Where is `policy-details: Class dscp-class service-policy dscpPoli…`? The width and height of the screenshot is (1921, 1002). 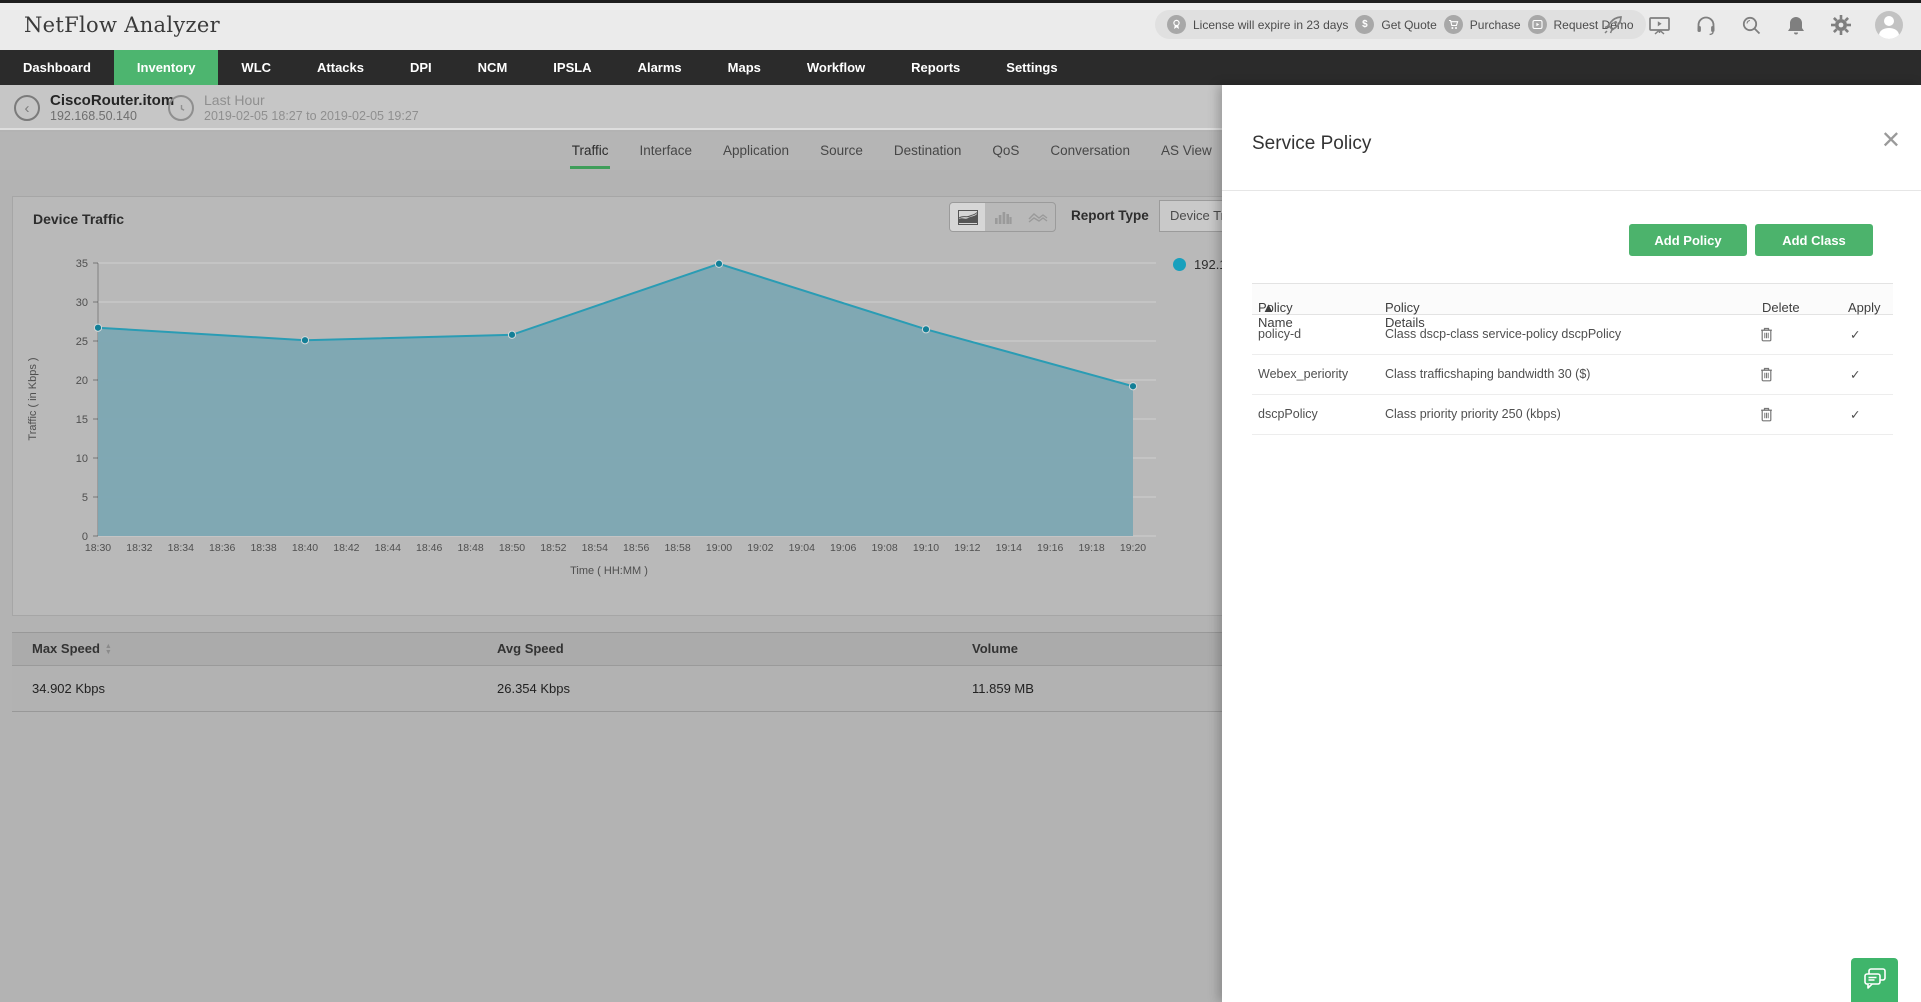 policy-details: Class dscp-class service-policy dscpPoli… is located at coordinates (1503, 334).